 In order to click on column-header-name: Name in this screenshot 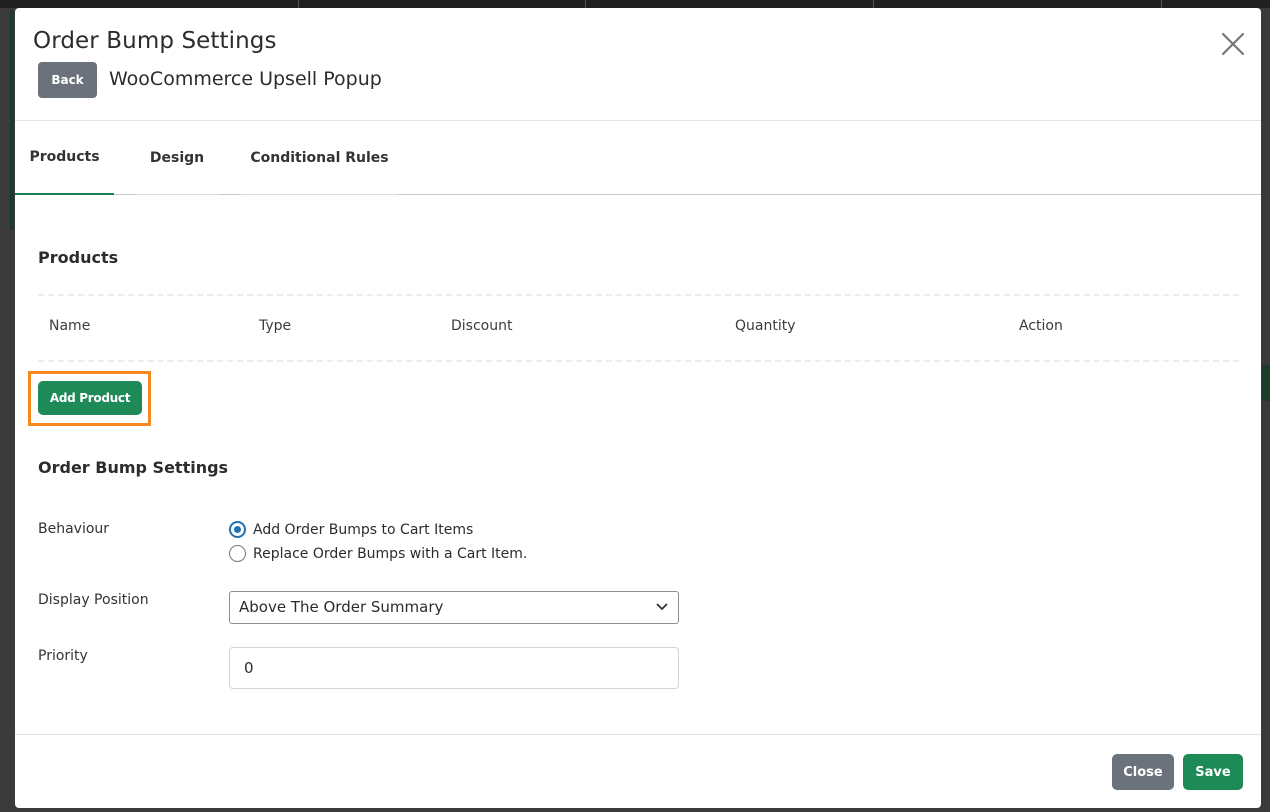, I will do `click(70, 326)`.